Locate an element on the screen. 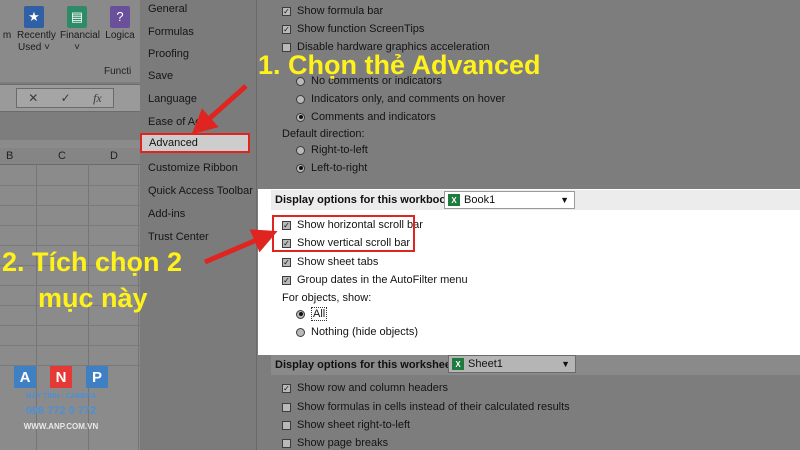  arrow-to-advanced is located at coordinates (219, 109).